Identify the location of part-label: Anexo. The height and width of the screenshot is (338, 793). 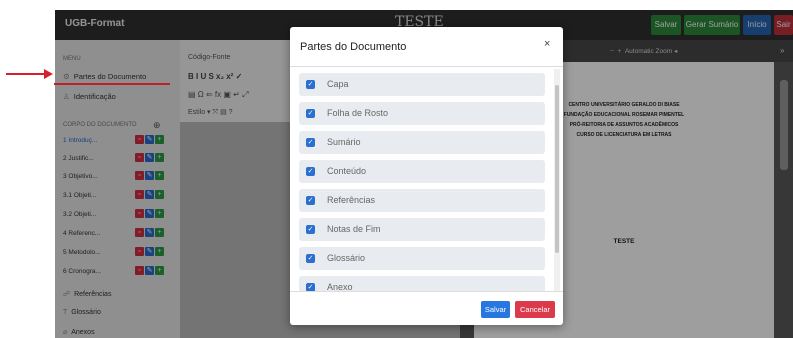
(340, 286).